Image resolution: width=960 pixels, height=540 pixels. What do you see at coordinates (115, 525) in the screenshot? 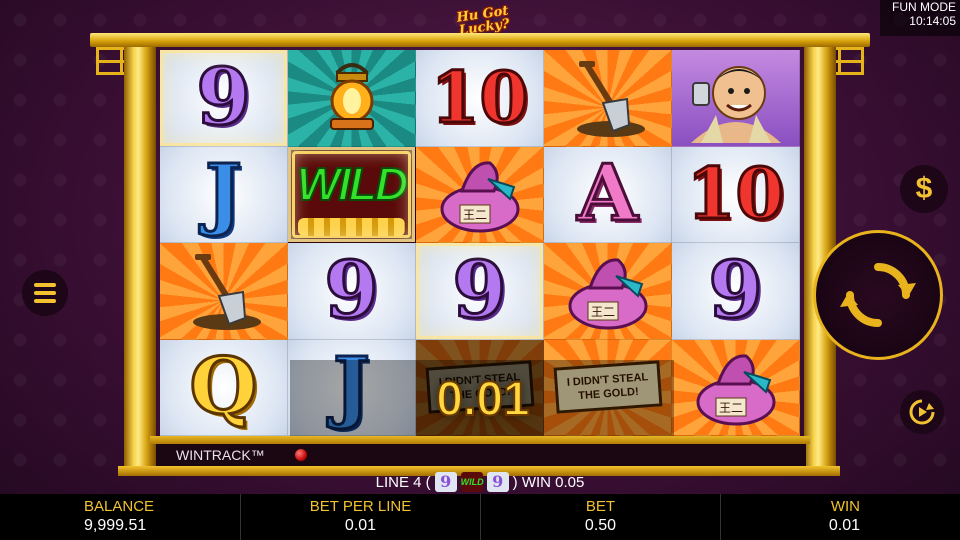
I see `balance-value: 9,999.51` at bounding box center [115, 525].